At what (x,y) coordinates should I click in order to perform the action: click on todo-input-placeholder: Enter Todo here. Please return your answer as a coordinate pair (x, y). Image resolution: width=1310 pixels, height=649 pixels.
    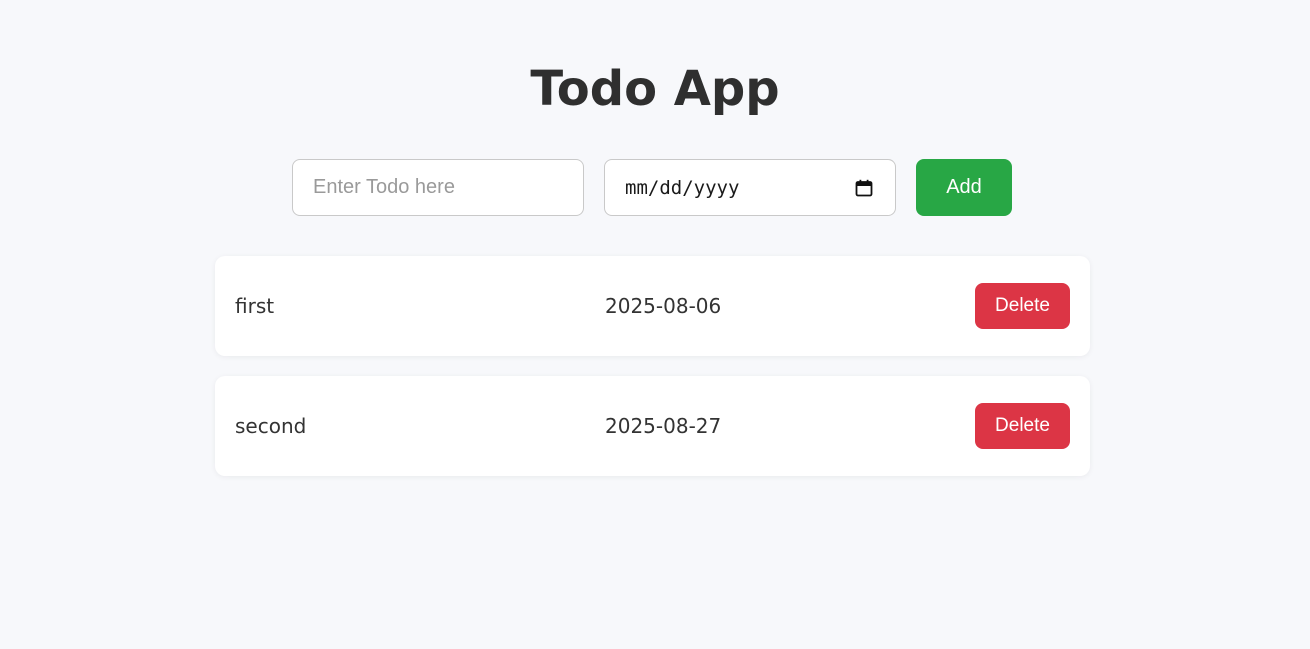
    Looking at the image, I should click on (384, 187).